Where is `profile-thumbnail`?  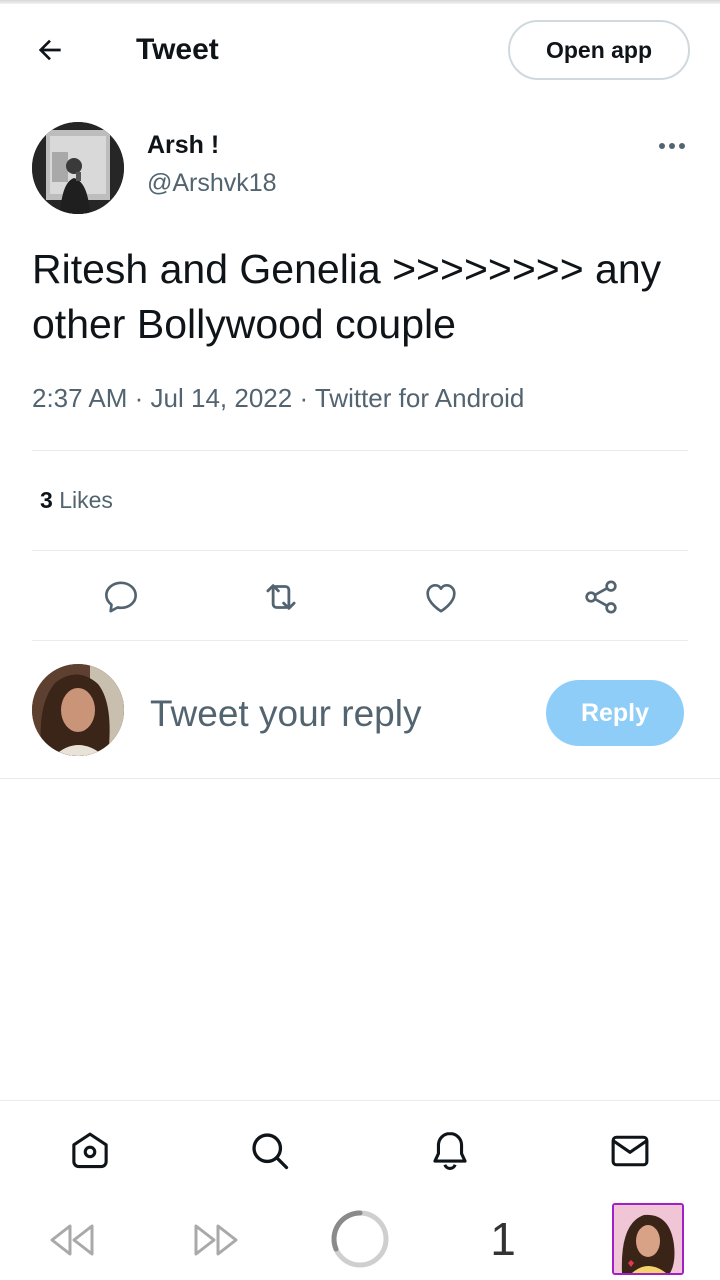 profile-thumbnail is located at coordinates (648, 1239).